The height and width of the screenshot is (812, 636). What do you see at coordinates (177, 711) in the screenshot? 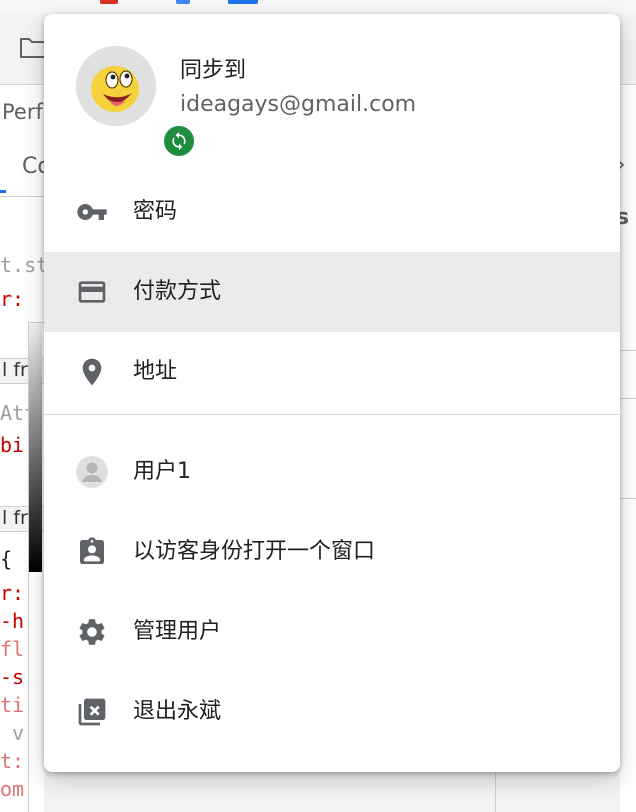
I see `menu-item-label: 退出永斌` at bounding box center [177, 711].